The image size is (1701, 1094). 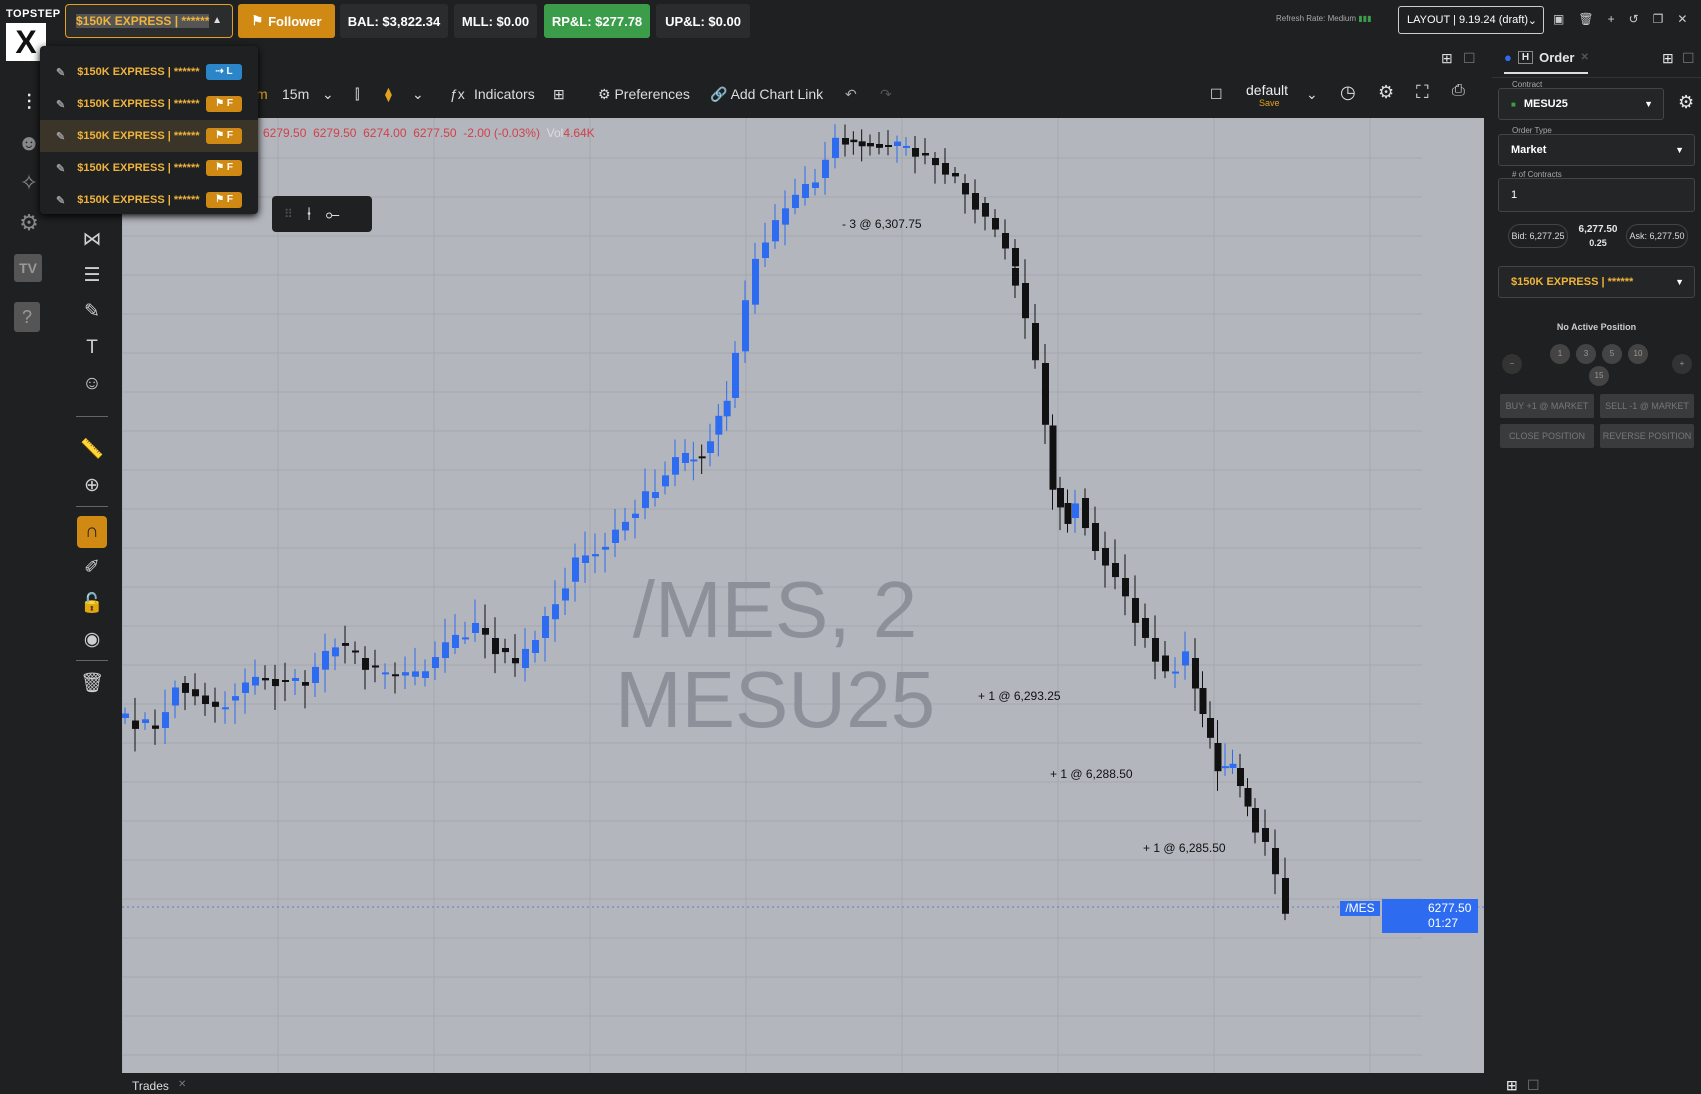 I want to click on order-account-select: $150K EXPRESS | ****** ▼, so click(x=1596, y=282).